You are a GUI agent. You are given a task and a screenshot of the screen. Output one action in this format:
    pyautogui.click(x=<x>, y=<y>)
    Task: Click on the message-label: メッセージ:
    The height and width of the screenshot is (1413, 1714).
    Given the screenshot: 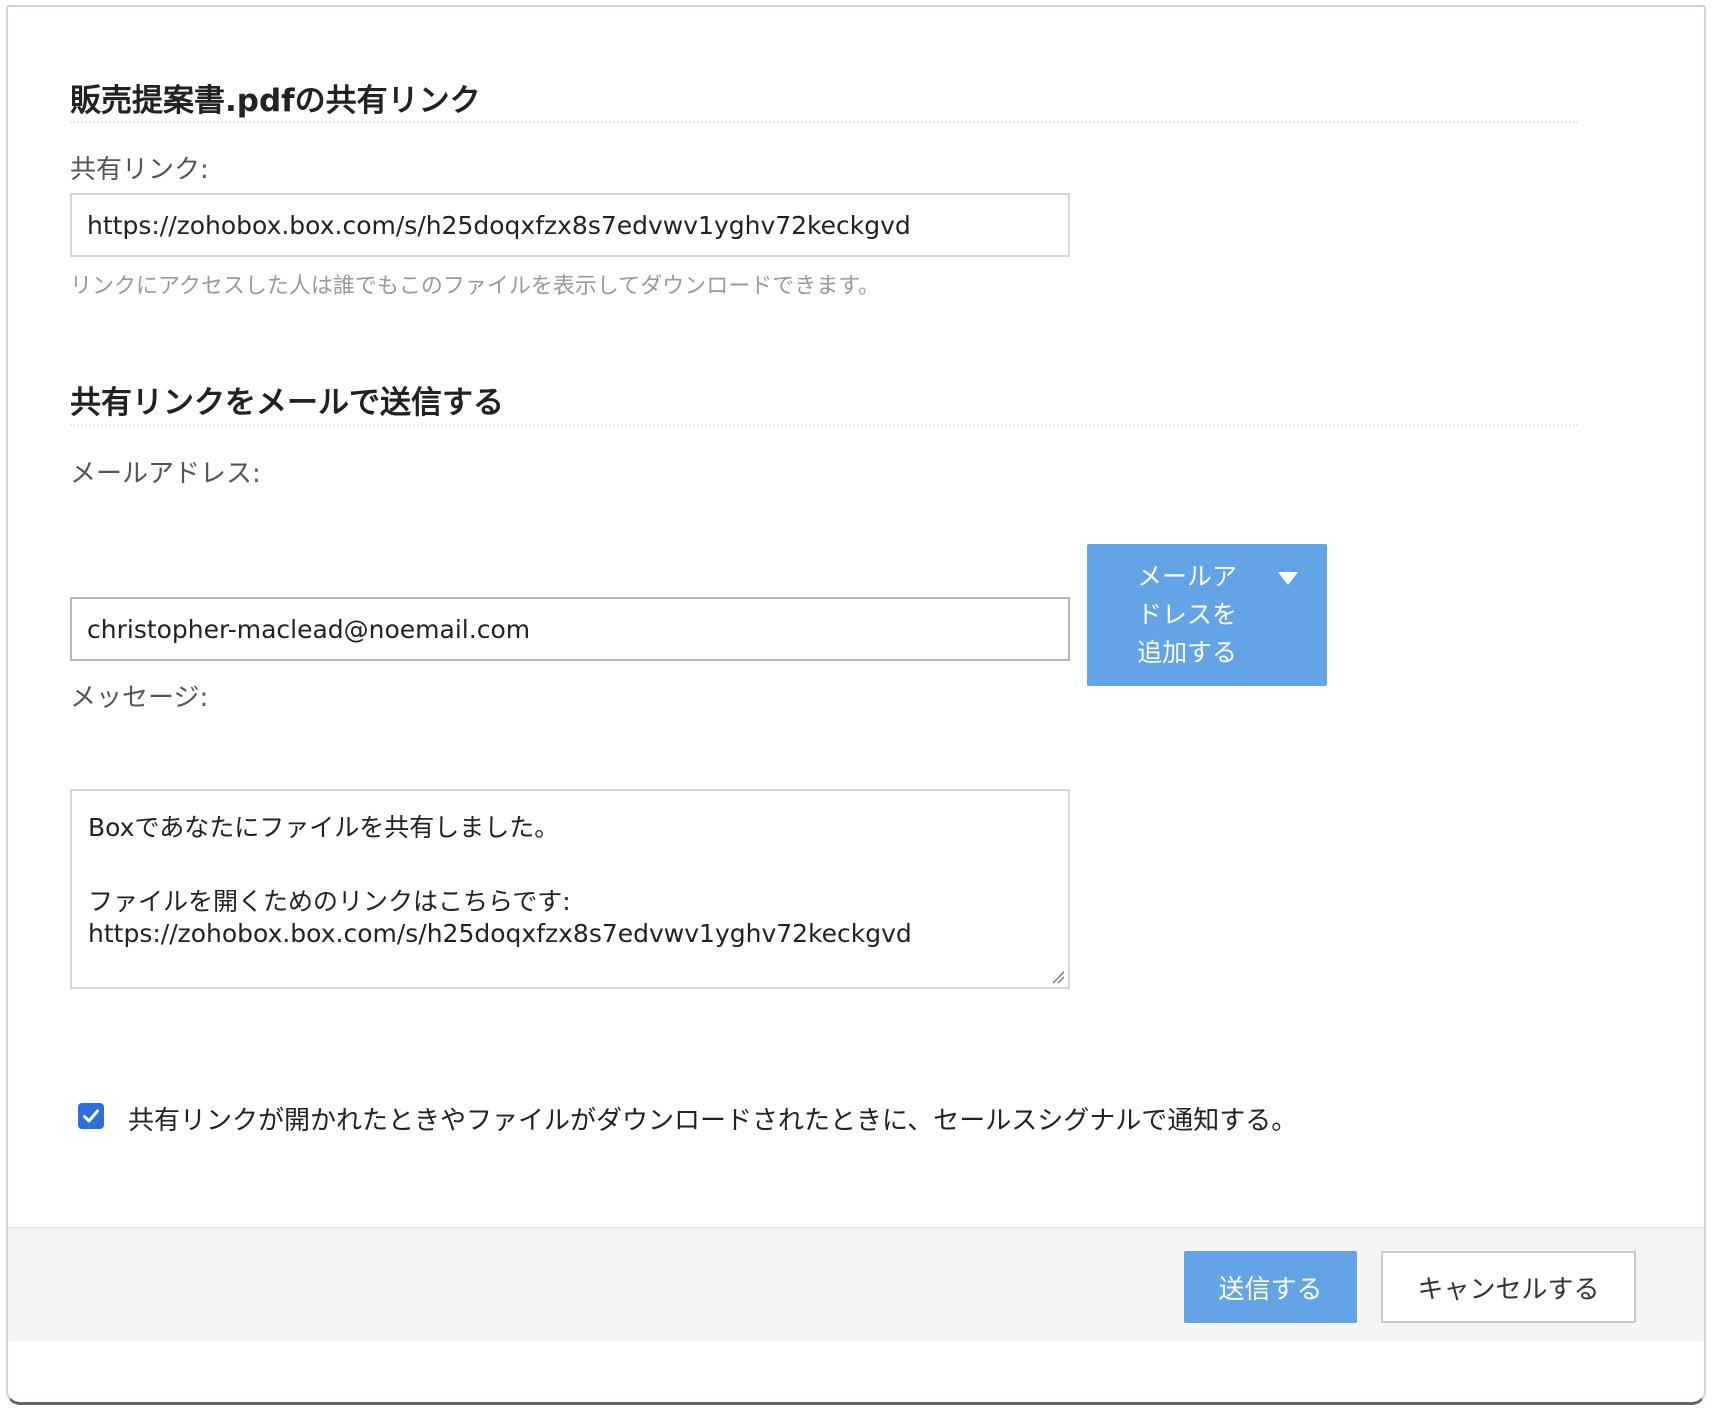 What is the action you would take?
    pyautogui.click(x=139, y=698)
    